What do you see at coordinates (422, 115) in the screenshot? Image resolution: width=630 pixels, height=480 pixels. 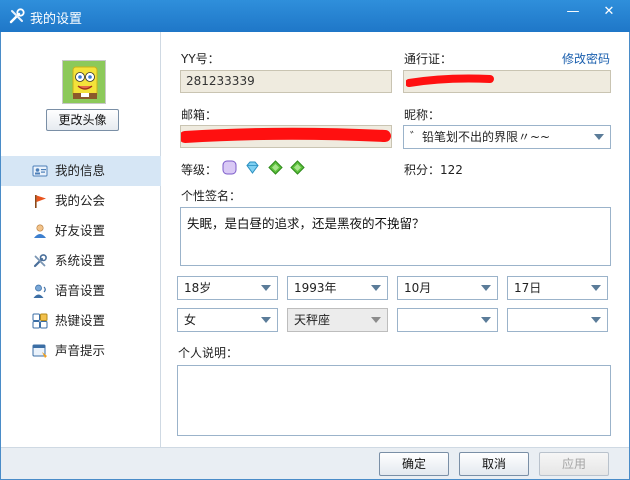 I see `nickname-label: 昵称：` at bounding box center [422, 115].